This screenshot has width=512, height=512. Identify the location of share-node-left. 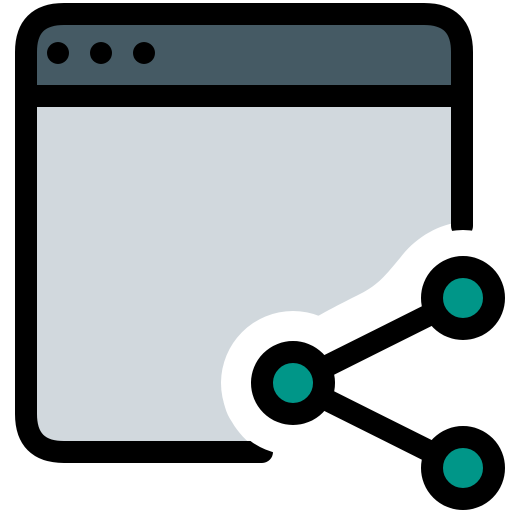
(293, 383).